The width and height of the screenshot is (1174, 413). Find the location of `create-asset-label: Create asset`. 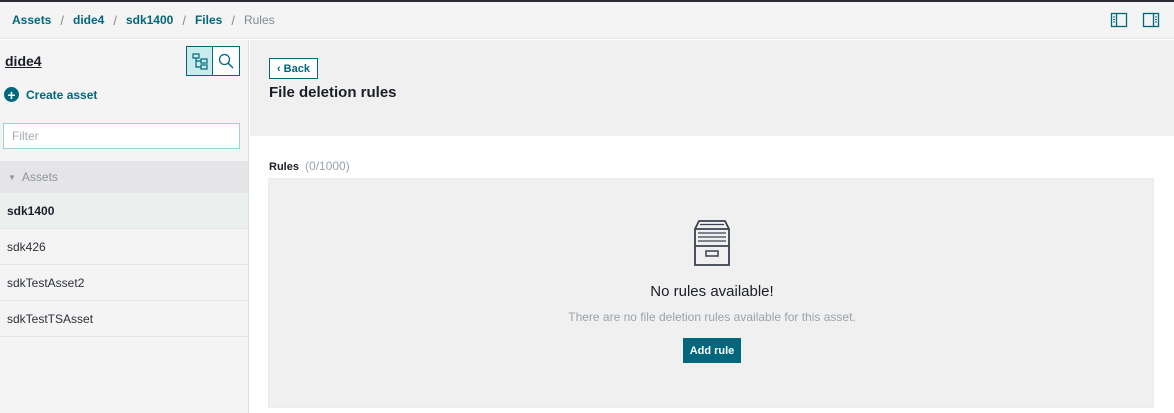

create-asset-label: Create asset is located at coordinates (62, 94).